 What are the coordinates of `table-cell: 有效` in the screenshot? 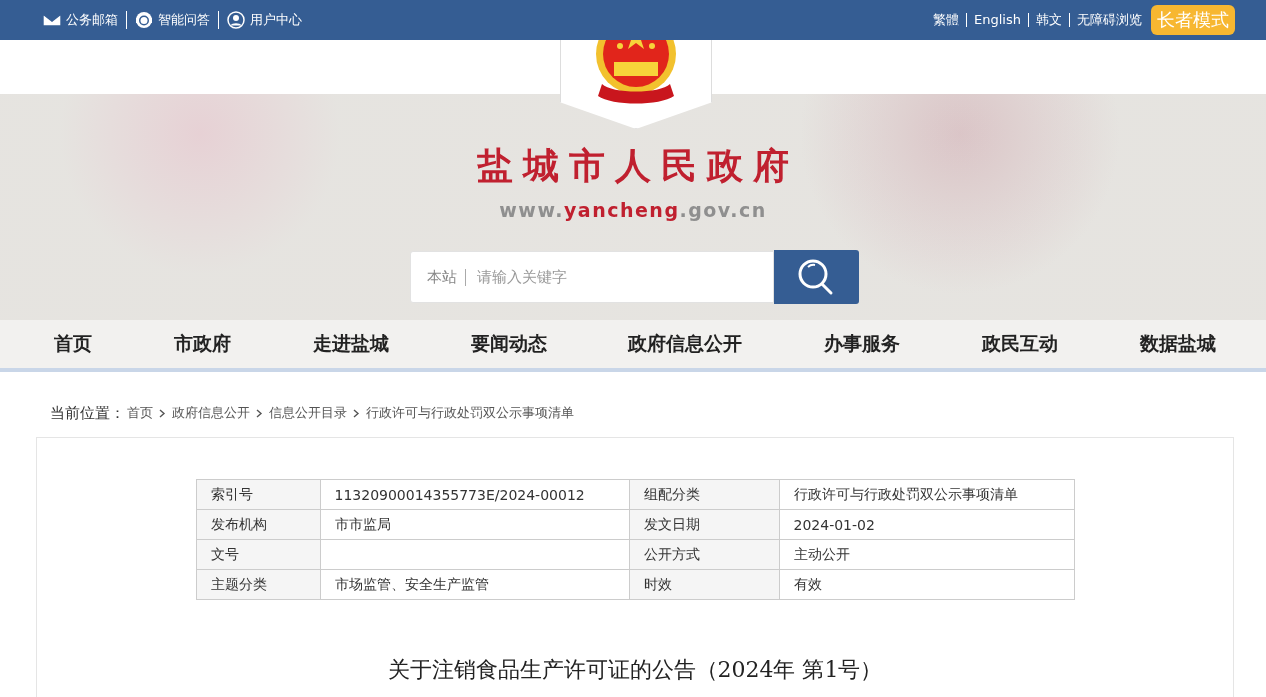 It's located at (926, 584).